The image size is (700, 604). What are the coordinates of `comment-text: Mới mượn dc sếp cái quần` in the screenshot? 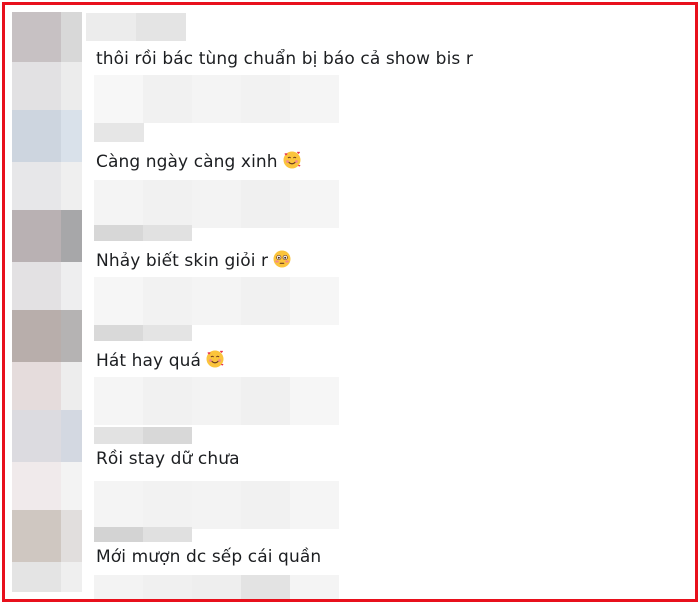 It's located at (209, 557).